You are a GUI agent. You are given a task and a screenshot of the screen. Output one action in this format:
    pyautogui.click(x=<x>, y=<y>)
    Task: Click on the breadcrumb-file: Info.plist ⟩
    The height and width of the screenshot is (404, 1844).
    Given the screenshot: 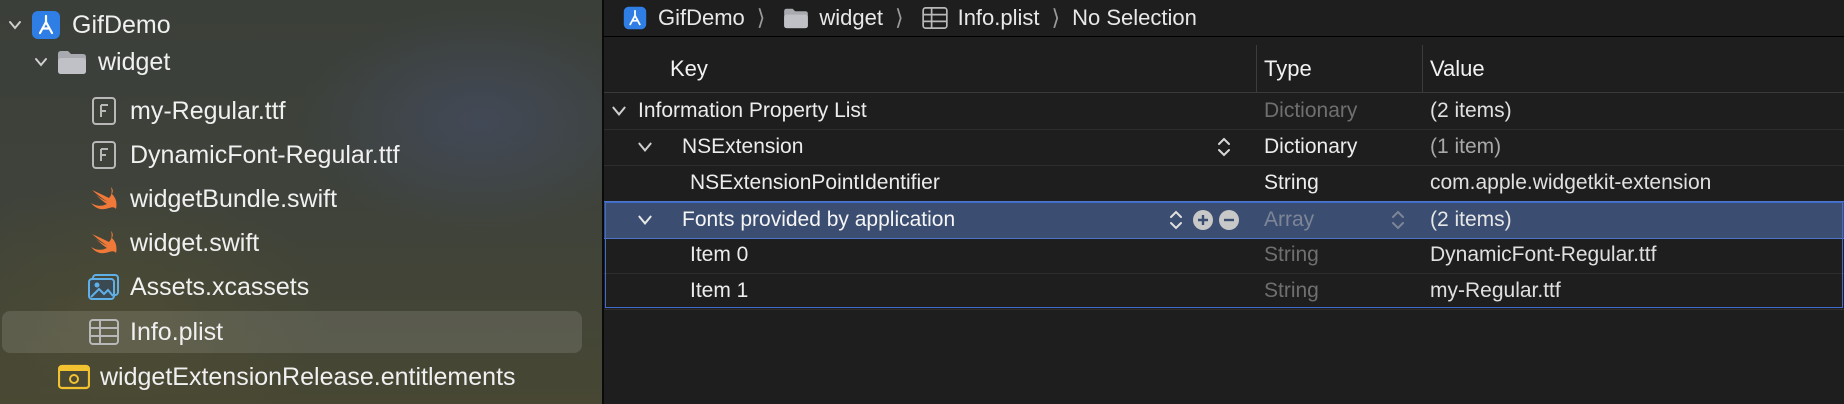 What is the action you would take?
    pyautogui.click(x=991, y=18)
    